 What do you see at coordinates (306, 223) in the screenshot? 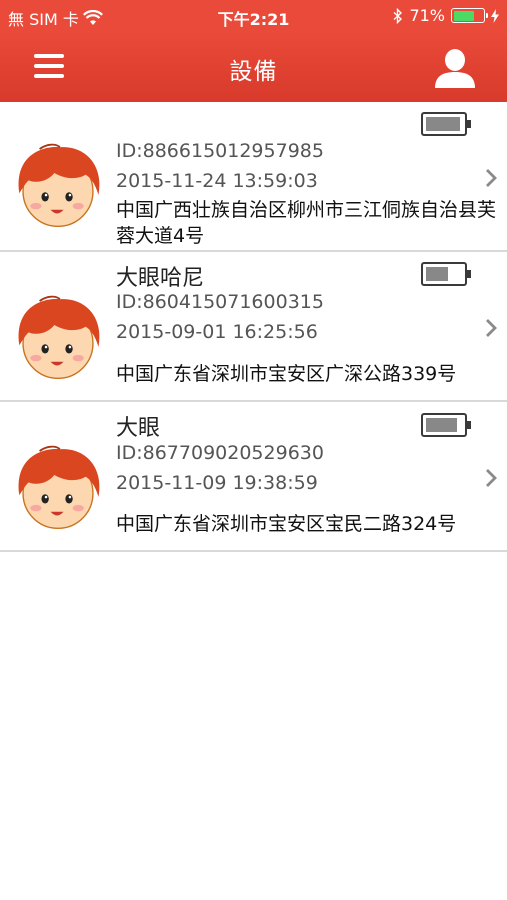
I see `device-address: 中国广西壮族自治区柳州市三江侗族自治县芙蓉大道4号` at bounding box center [306, 223].